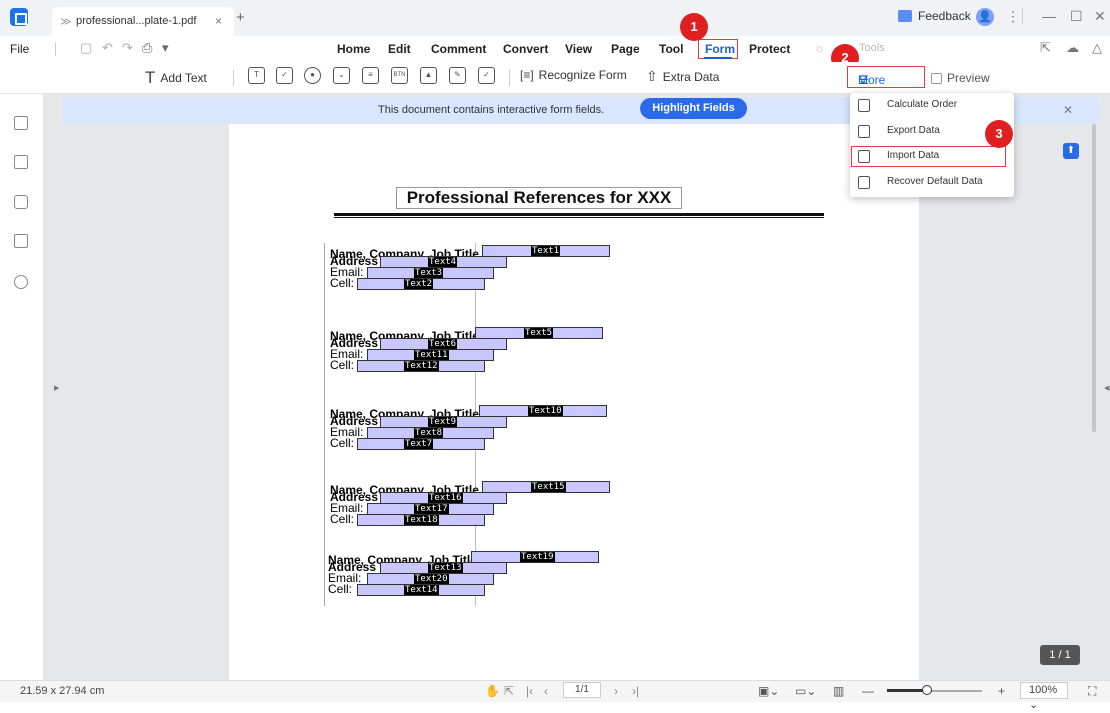 Image resolution: width=1110 pixels, height=713 pixels. I want to click on checkbox-icon: ✓, so click(284, 75).